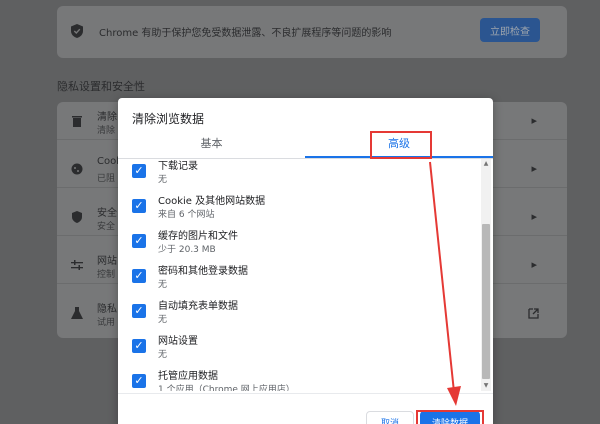 The image size is (600, 424). What do you see at coordinates (198, 236) in the screenshot?
I see `item-label: 缓存的图片和文件` at bounding box center [198, 236].